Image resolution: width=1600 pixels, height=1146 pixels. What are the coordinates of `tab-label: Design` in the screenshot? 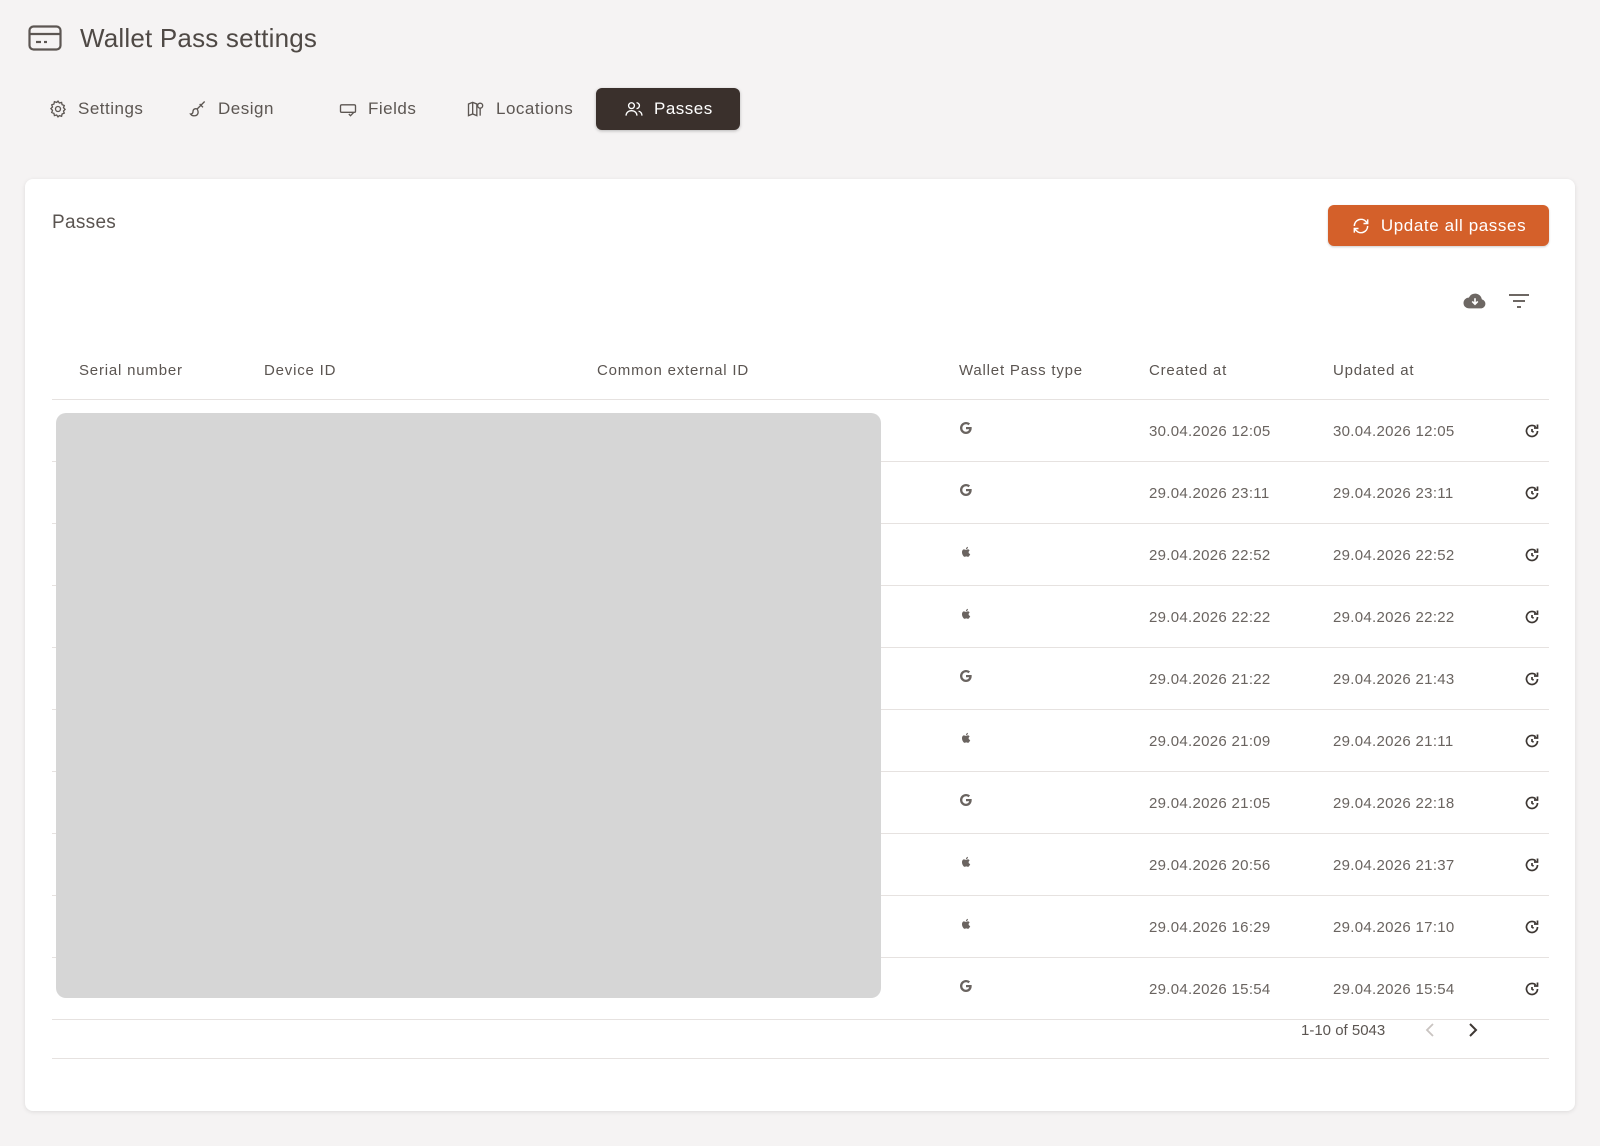 It's located at (246, 108).